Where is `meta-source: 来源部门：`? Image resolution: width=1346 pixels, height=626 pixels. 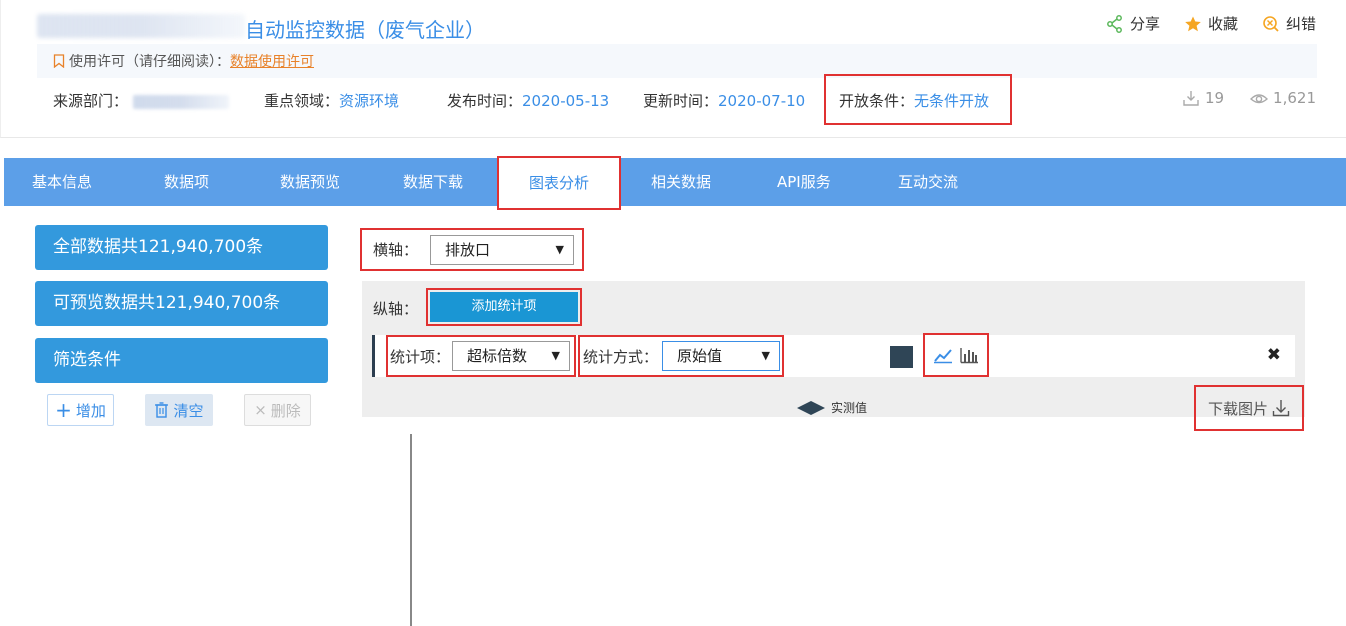 meta-source: 来源部门： is located at coordinates (141, 100).